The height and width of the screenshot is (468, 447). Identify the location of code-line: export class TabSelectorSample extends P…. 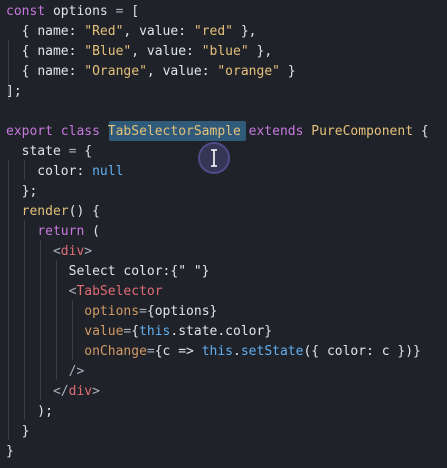
(217, 132).